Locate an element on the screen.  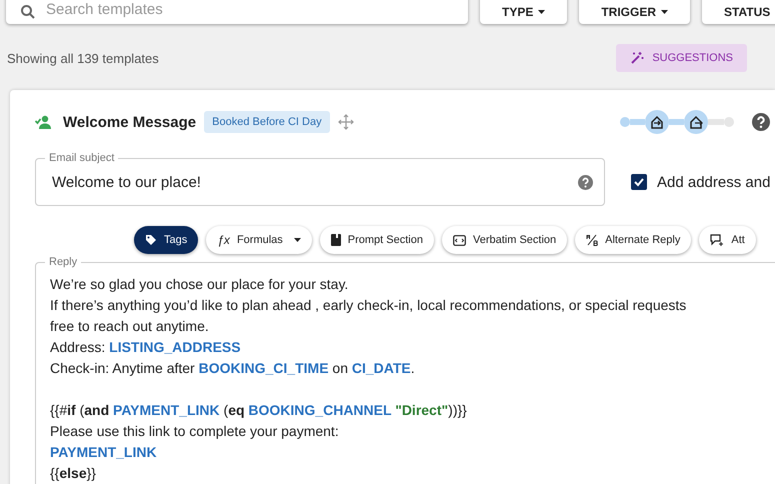
function-icon: ƒx is located at coordinates (223, 240).